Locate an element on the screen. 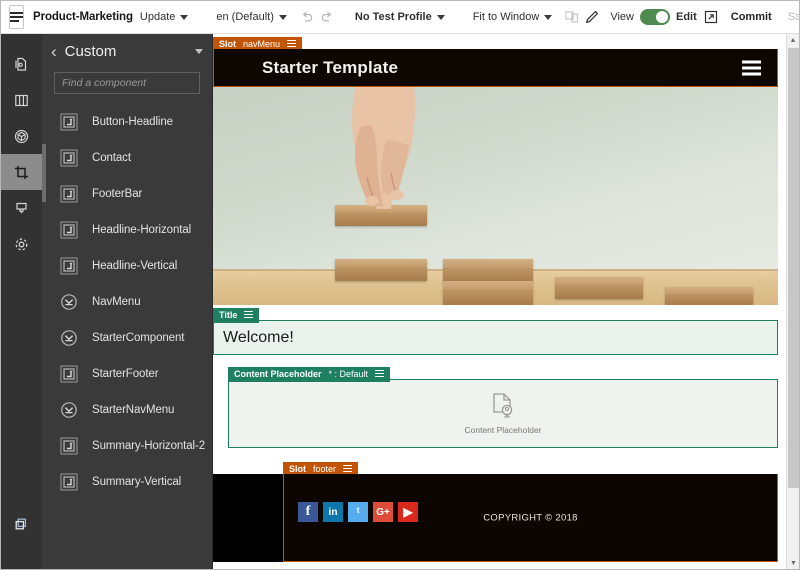 Image resolution: width=800 pixels, height=570 pixels. title-badge-label: Title is located at coordinates (228, 315).